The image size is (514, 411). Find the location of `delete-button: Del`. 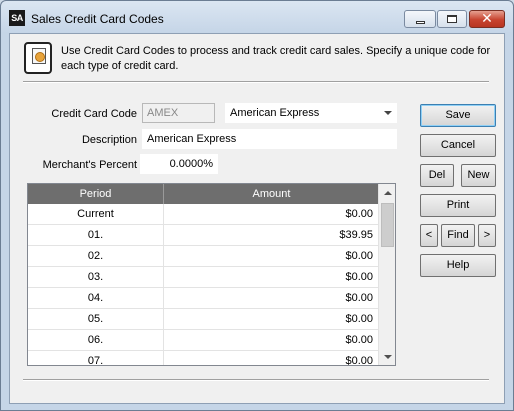

delete-button: Del is located at coordinates (437, 175).